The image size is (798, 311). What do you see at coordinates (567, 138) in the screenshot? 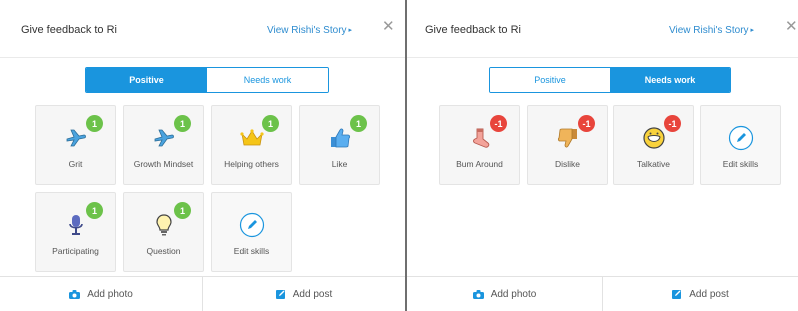
I see `thumbs-down-icon` at bounding box center [567, 138].